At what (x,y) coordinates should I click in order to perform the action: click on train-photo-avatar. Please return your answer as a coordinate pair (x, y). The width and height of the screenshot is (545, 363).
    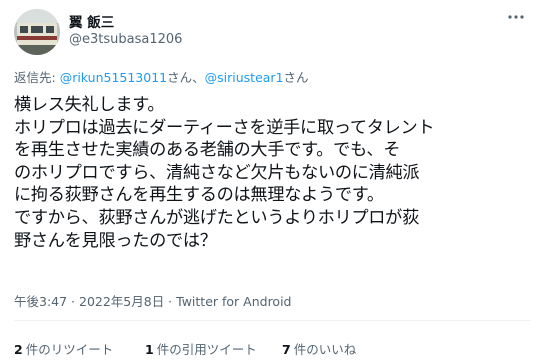
    Looking at the image, I should click on (37, 32).